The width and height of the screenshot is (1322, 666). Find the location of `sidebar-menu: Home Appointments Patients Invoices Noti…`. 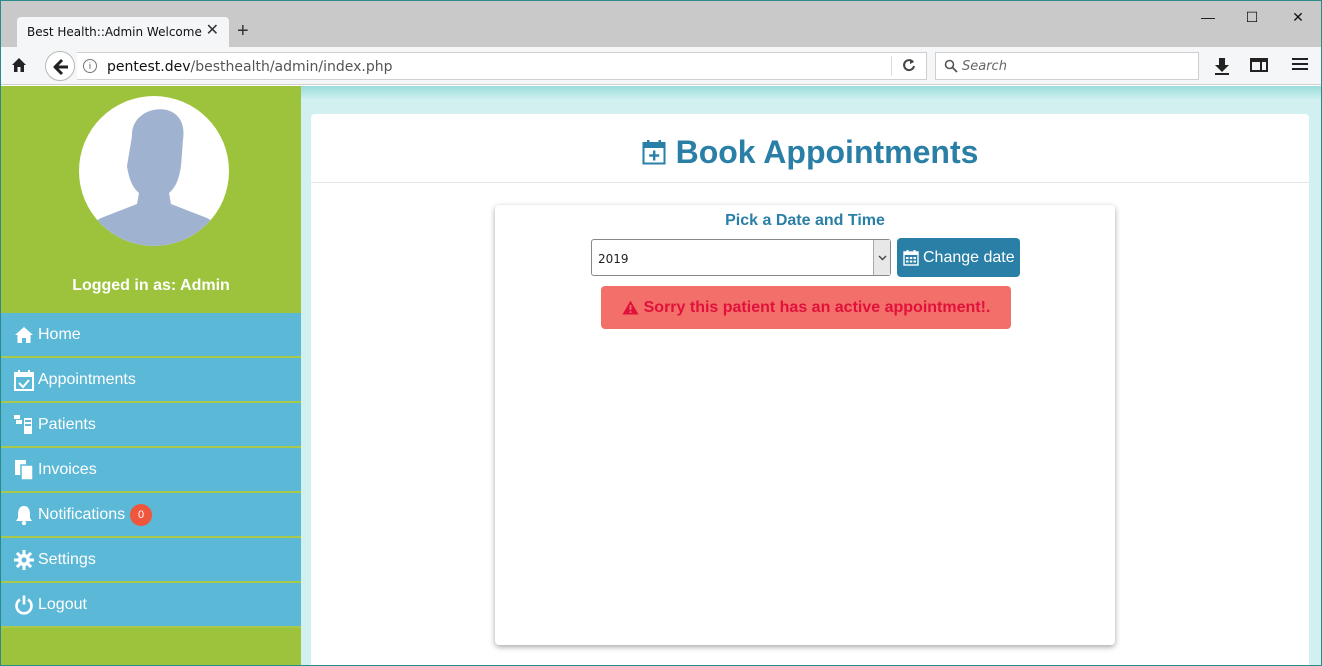

sidebar-menu: Home Appointments Patients Invoices Noti… is located at coordinates (151, 470).